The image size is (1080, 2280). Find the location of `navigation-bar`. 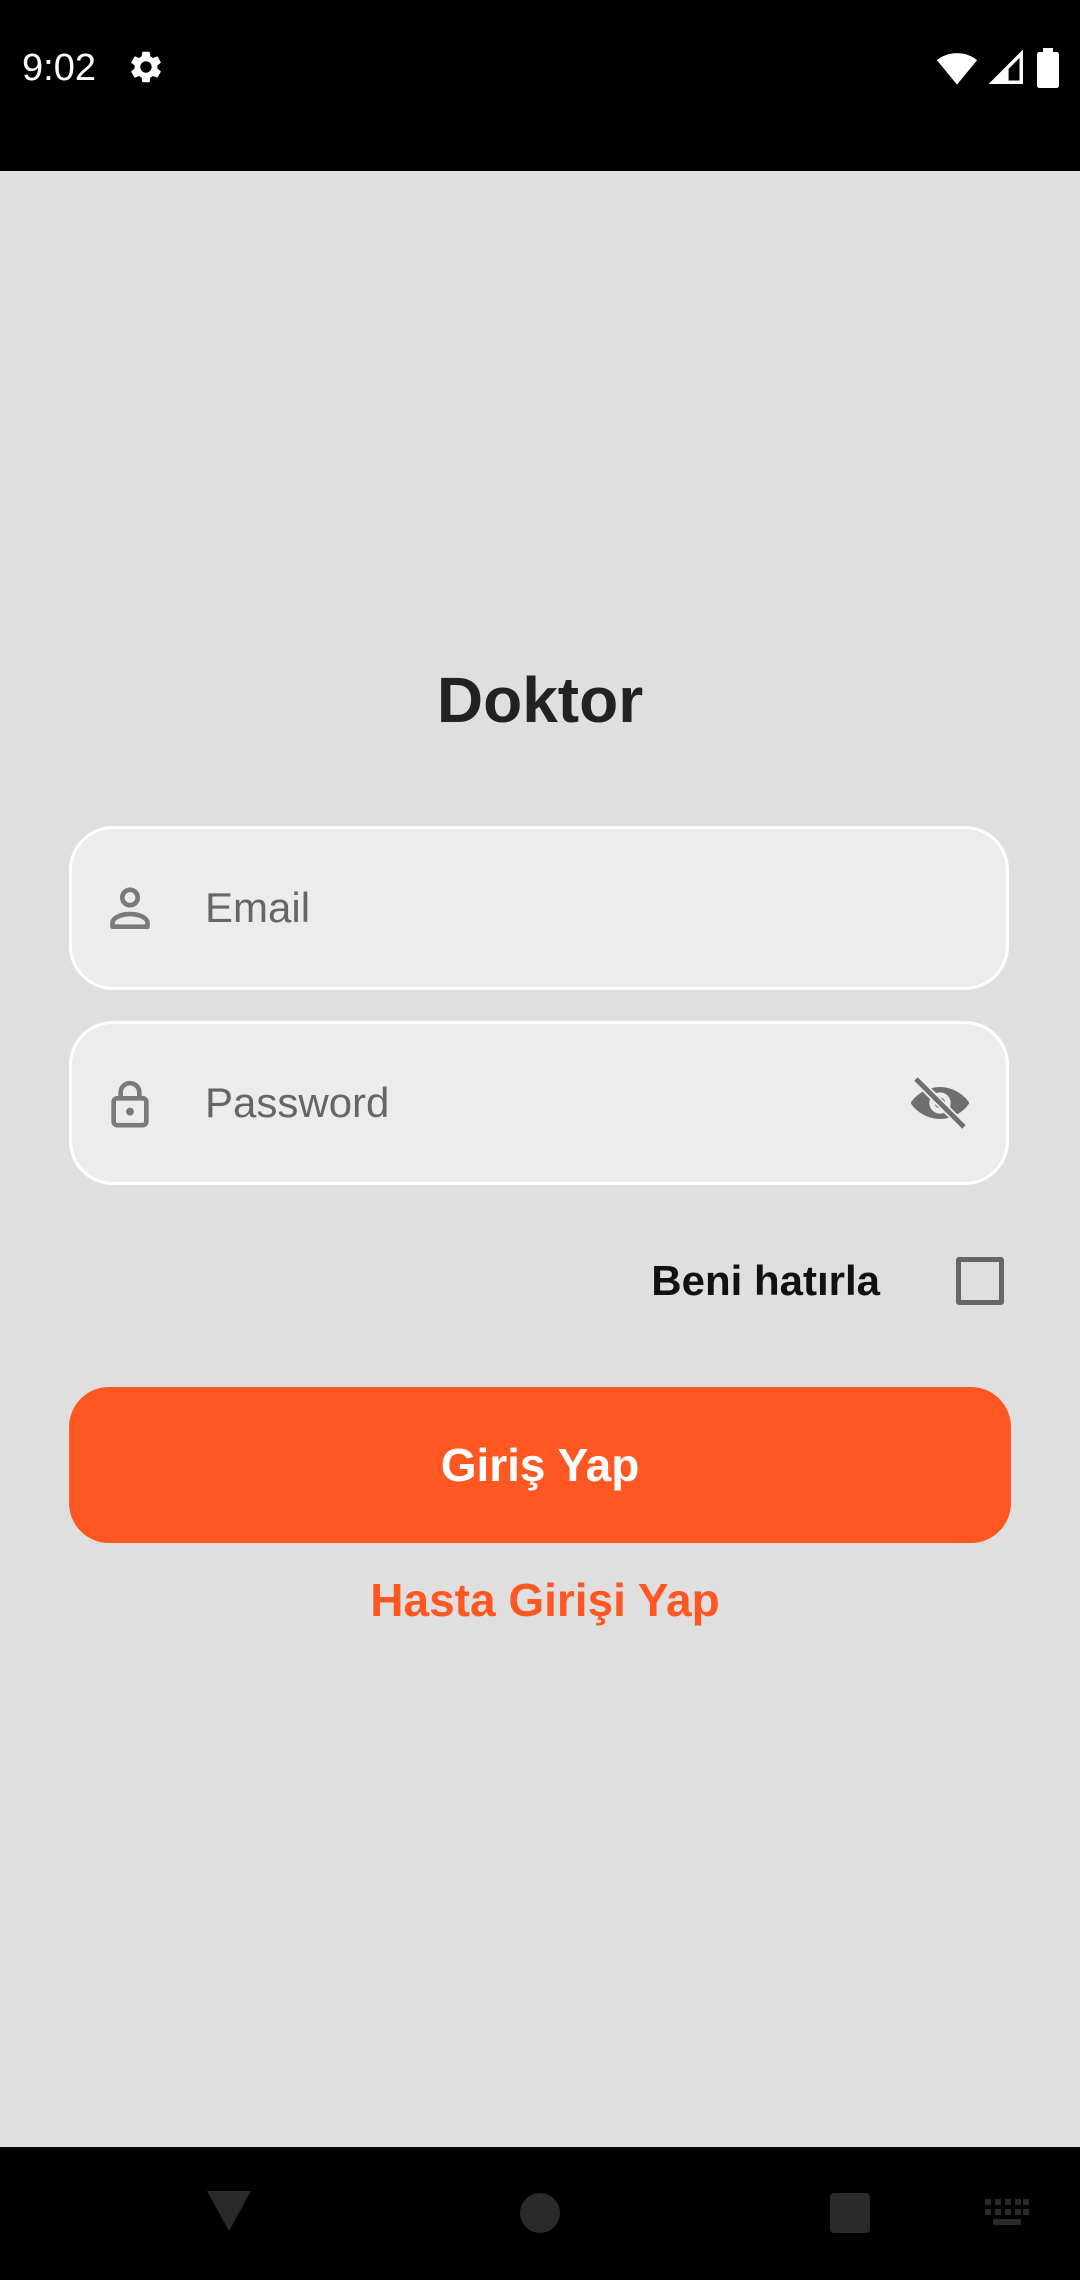

navigation-bar is located at coordinates (540, 2213).